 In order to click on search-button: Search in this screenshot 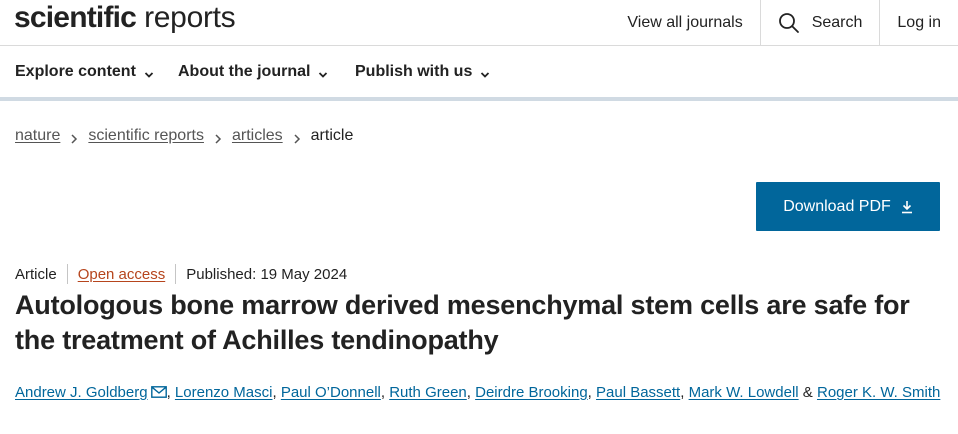, I will do `click(819, 22)`.